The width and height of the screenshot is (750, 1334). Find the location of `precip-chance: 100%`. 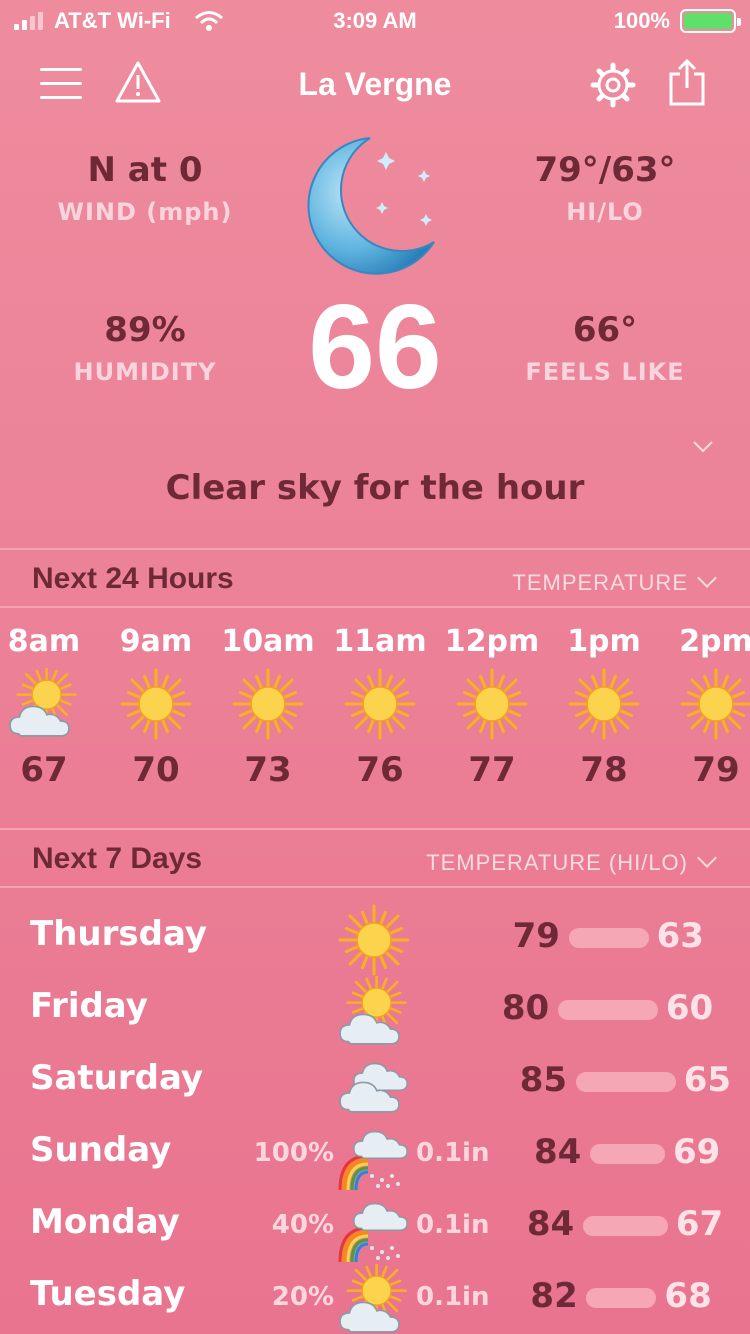

precip-chance: 100% is located at coordinates (293, 1153).